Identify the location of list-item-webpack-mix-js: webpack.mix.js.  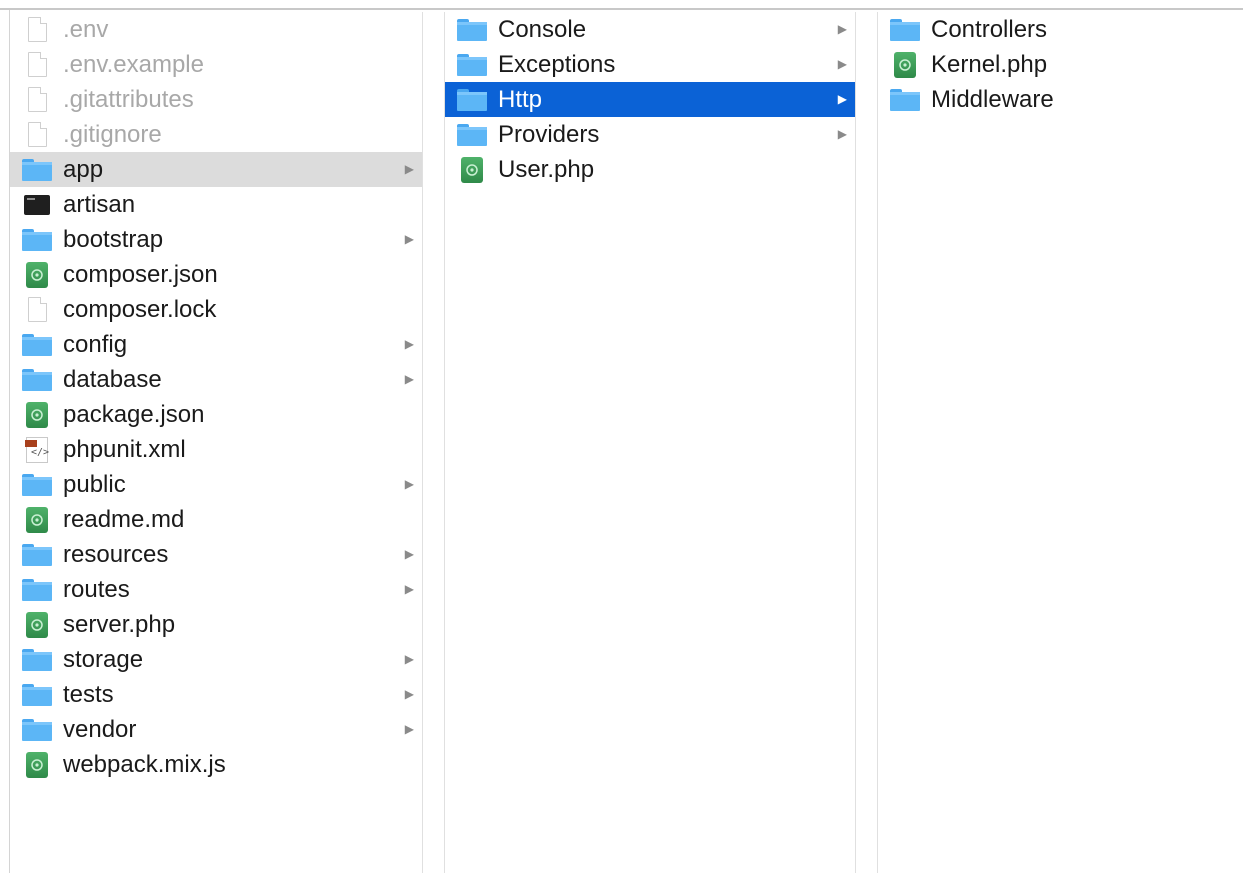
(216, 764).